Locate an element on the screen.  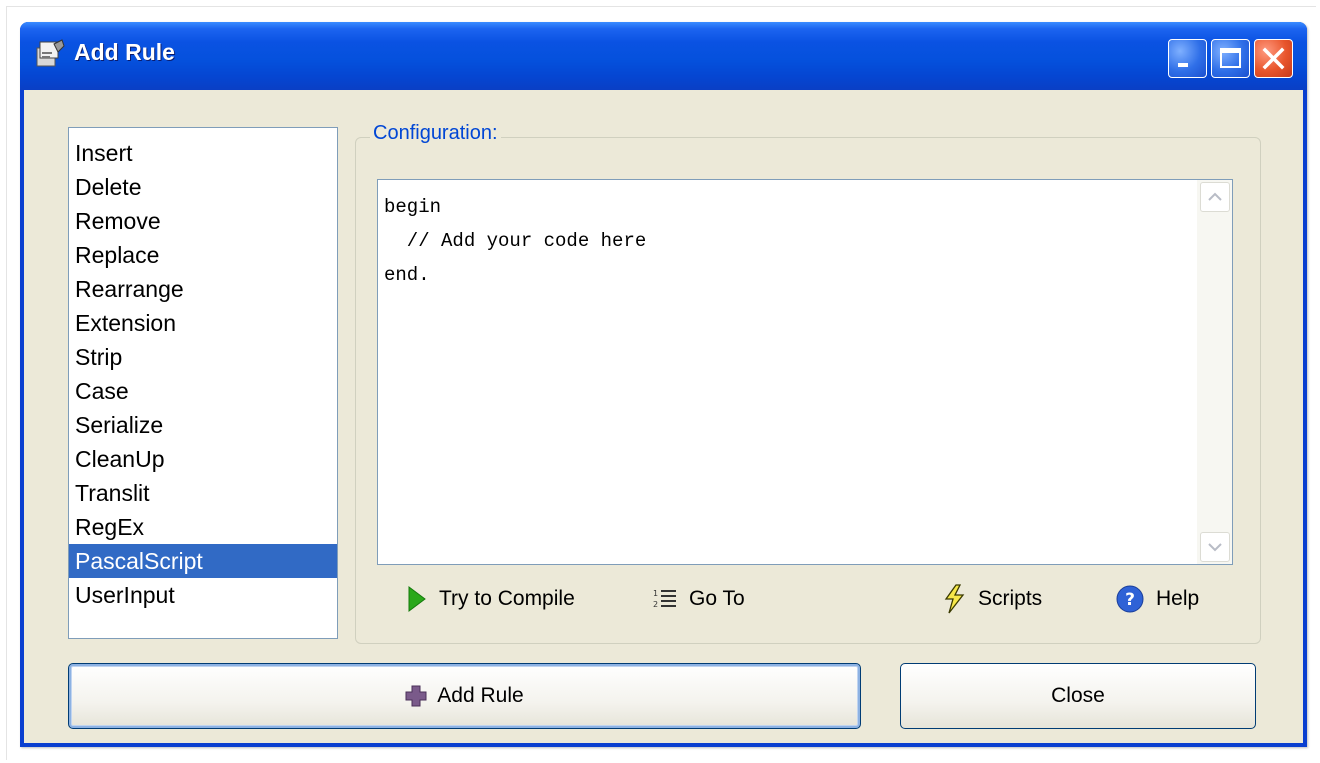
configuration-label: Configuration: is located at coordinates (435, 133).